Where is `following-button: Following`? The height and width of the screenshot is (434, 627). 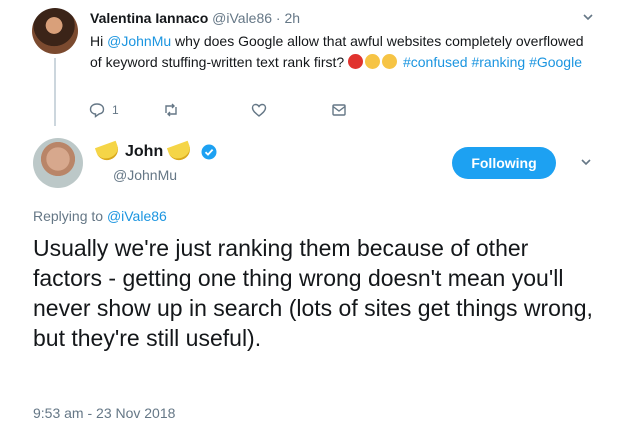 following-button: Following is located at coordinates (504, 163).